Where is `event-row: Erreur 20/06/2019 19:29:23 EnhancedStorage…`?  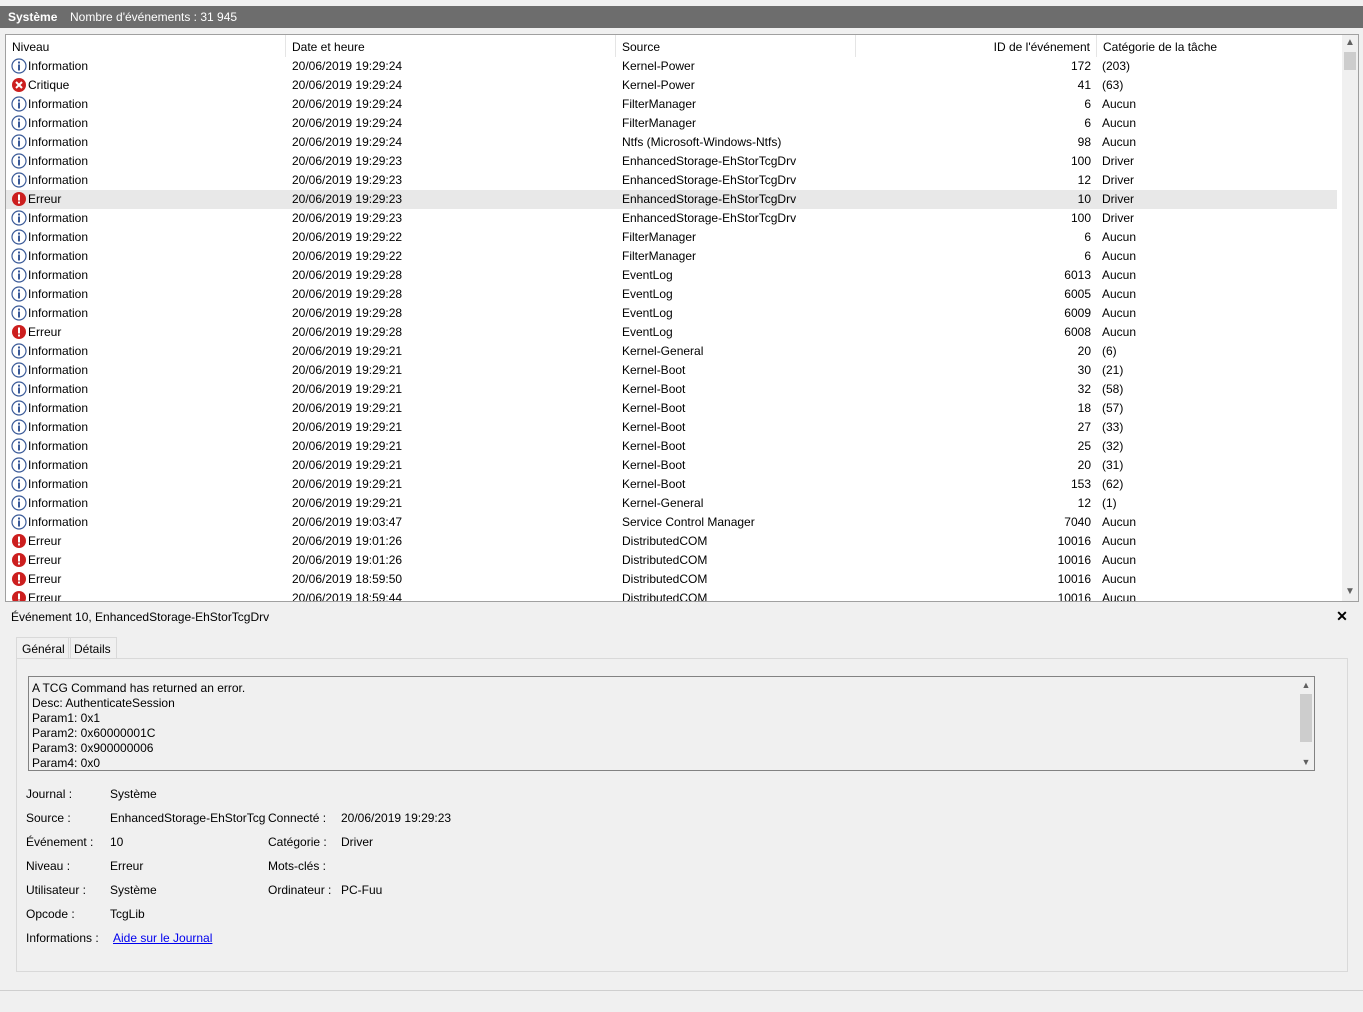
event-row: Erreur 20/06/2019 19:29:23 EnhancedStorage… is located at coordinates (671, 199).